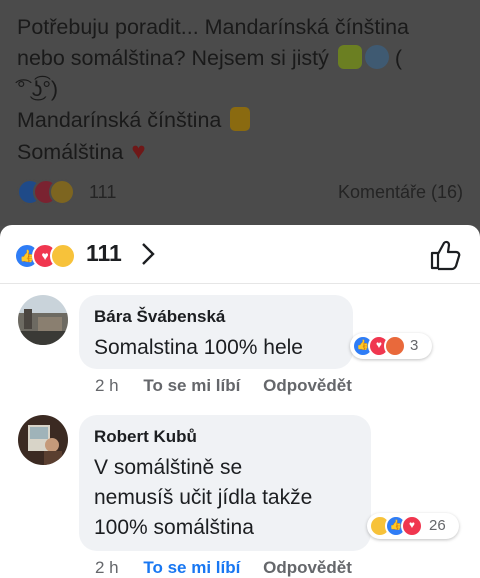  Describe the element at coordinates (445, 255) in the screenshot. I see `thumbs-up-icon` at that location.